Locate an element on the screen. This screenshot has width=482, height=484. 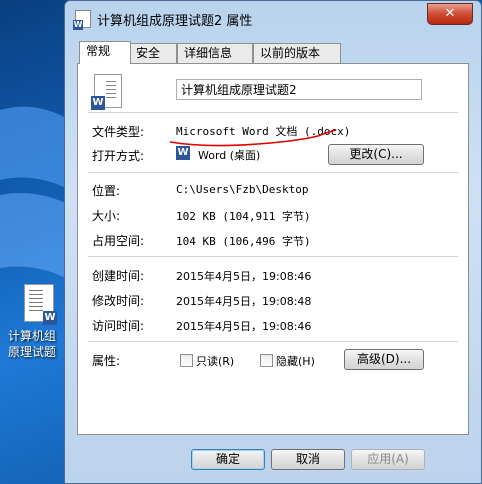
desktop-file-label-line1: 计算机组 is located at coordinates (32, 336).